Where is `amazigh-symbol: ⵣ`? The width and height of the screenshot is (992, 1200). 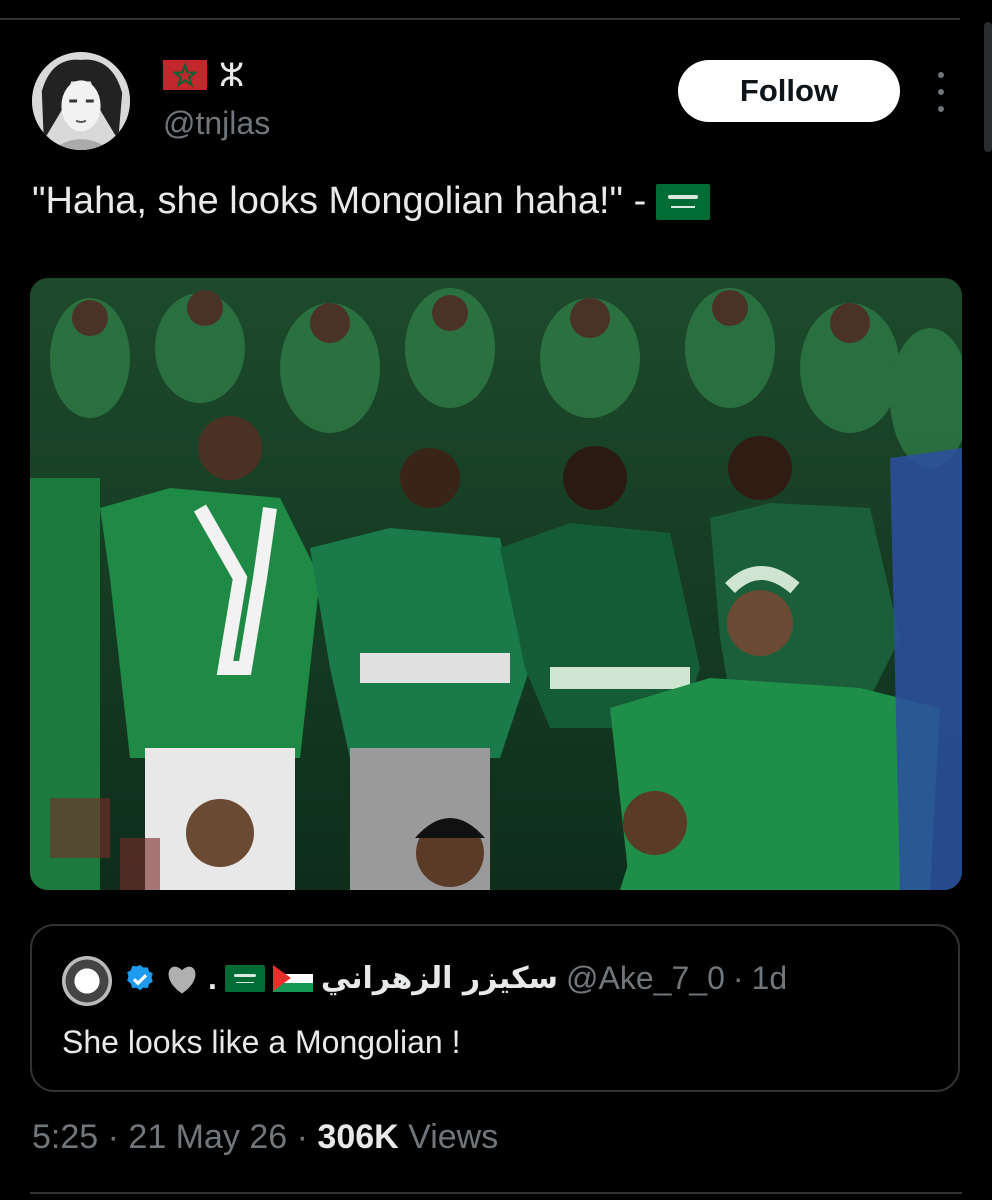 amazigh-symbol: ⵣ is located at coordinates (232, 75).